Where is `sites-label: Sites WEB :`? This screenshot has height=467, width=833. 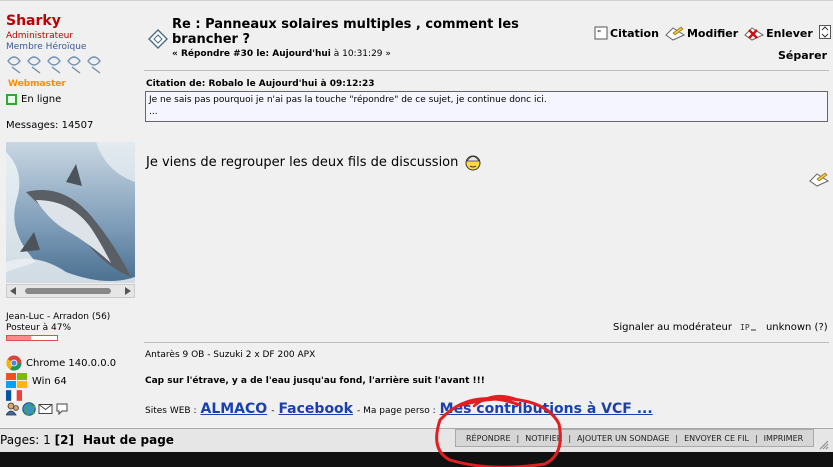 sites-label: Sites WEB : is located at coordinates (171, 411).